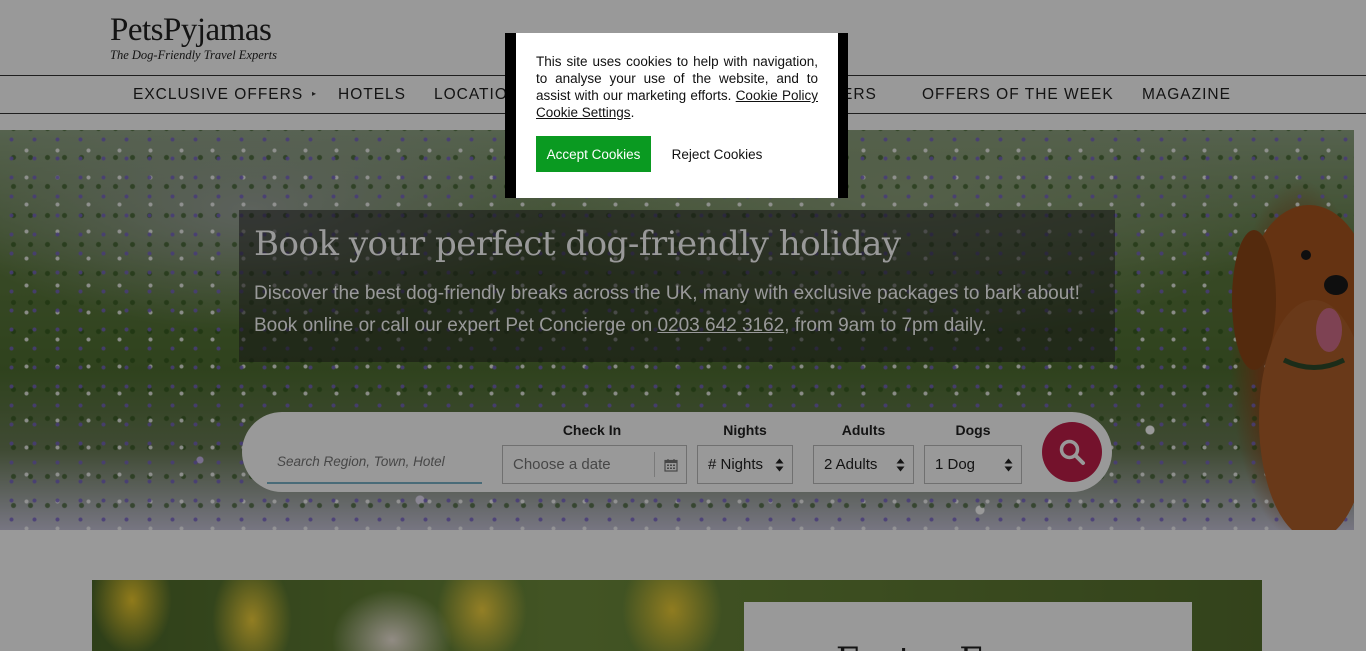  What do you see at coordinates (717, 154) in the screenshot?
I see `reject-cookies-button: Reject Cookies` at bounding box center [717, 154].